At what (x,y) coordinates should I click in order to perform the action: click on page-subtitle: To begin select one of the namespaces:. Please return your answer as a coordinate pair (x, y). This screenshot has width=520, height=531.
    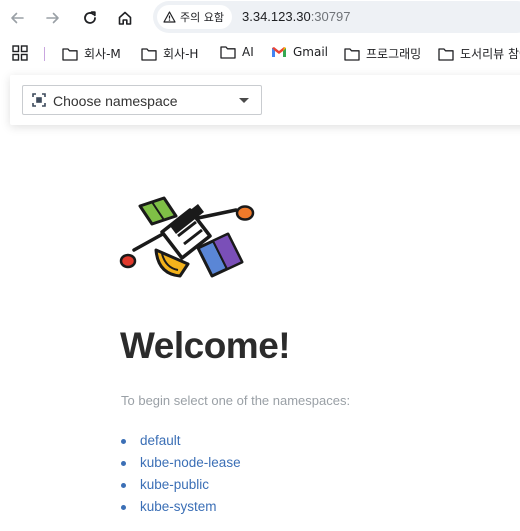
    Looking at the image, I should click on (236, 400).